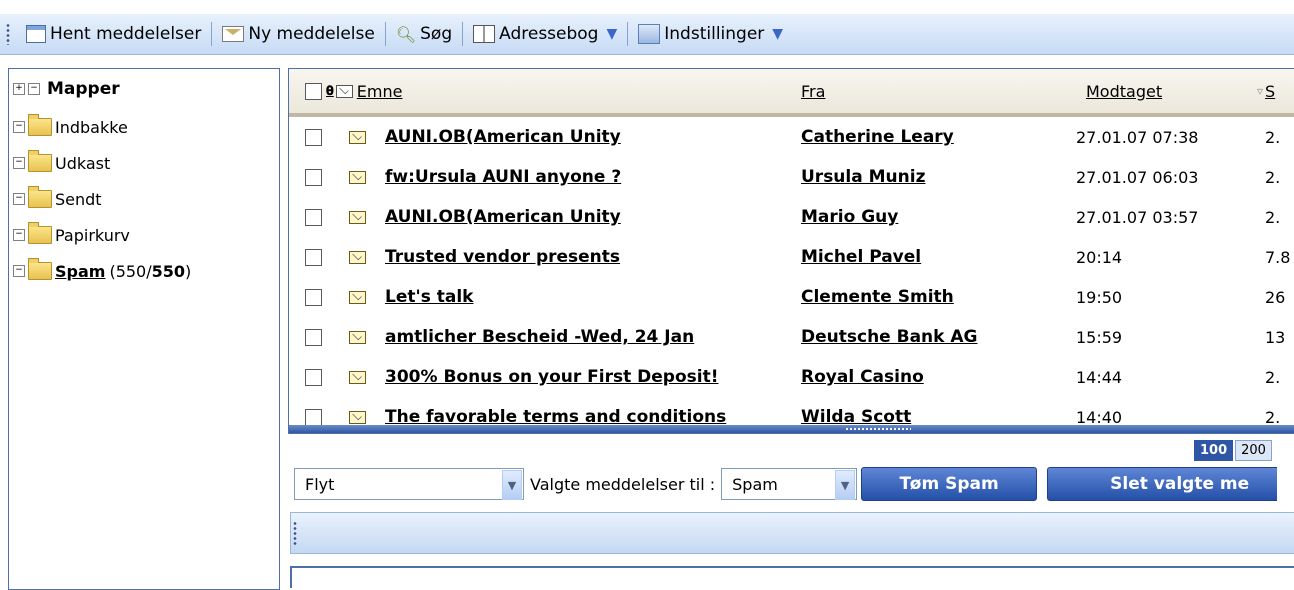 The image size is (1294, 590). I want to click on message-from: Deutsche Bank AG, so click(889, 337).